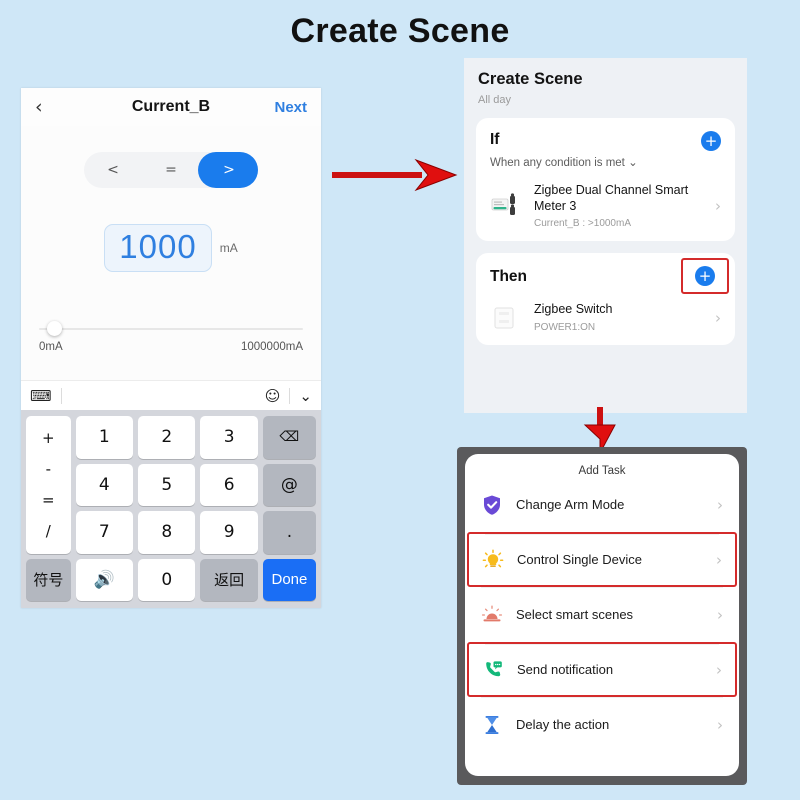  What do you see at coordinates (492, 505) in the screenshot?
I see `shield-check-icon` at bounding box center [492, 505].